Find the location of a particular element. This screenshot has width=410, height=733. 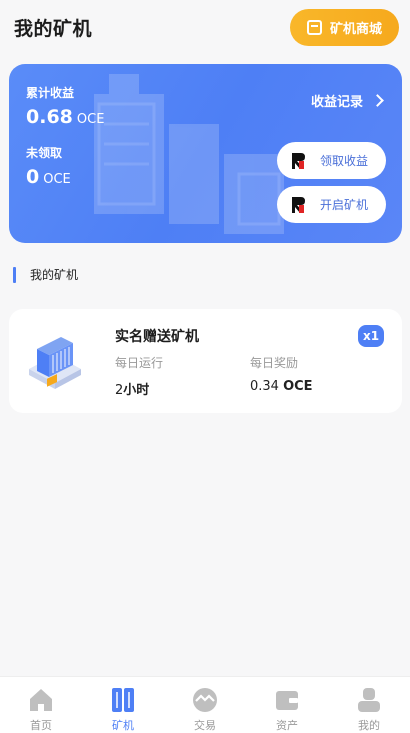

claim-earnings-label: 领取收益 is located at coordinates (344, 161).